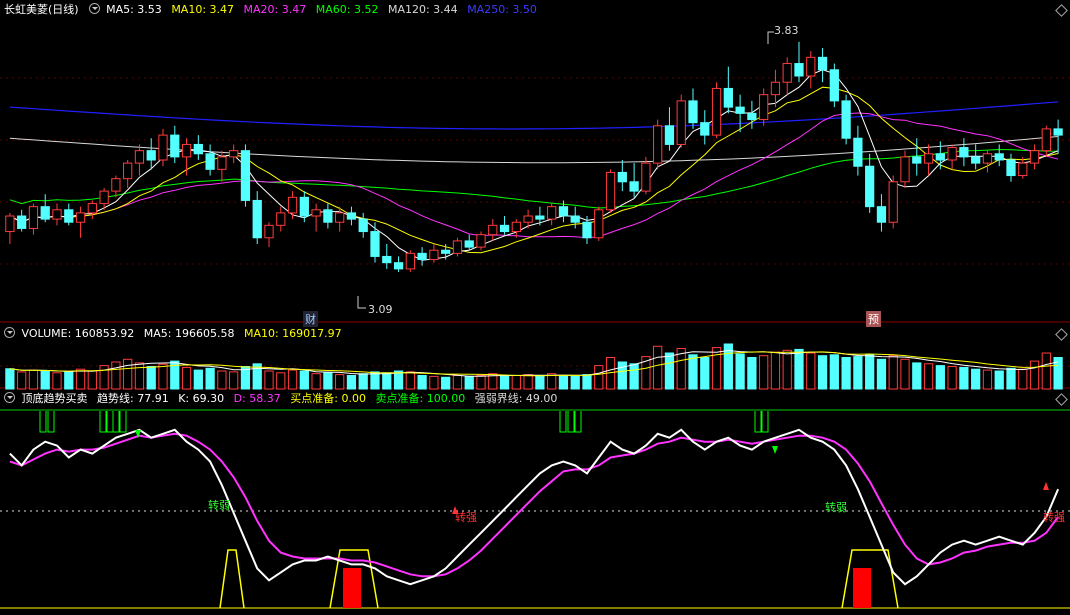  I want to click on buy-signal-block, so click(352, 588).